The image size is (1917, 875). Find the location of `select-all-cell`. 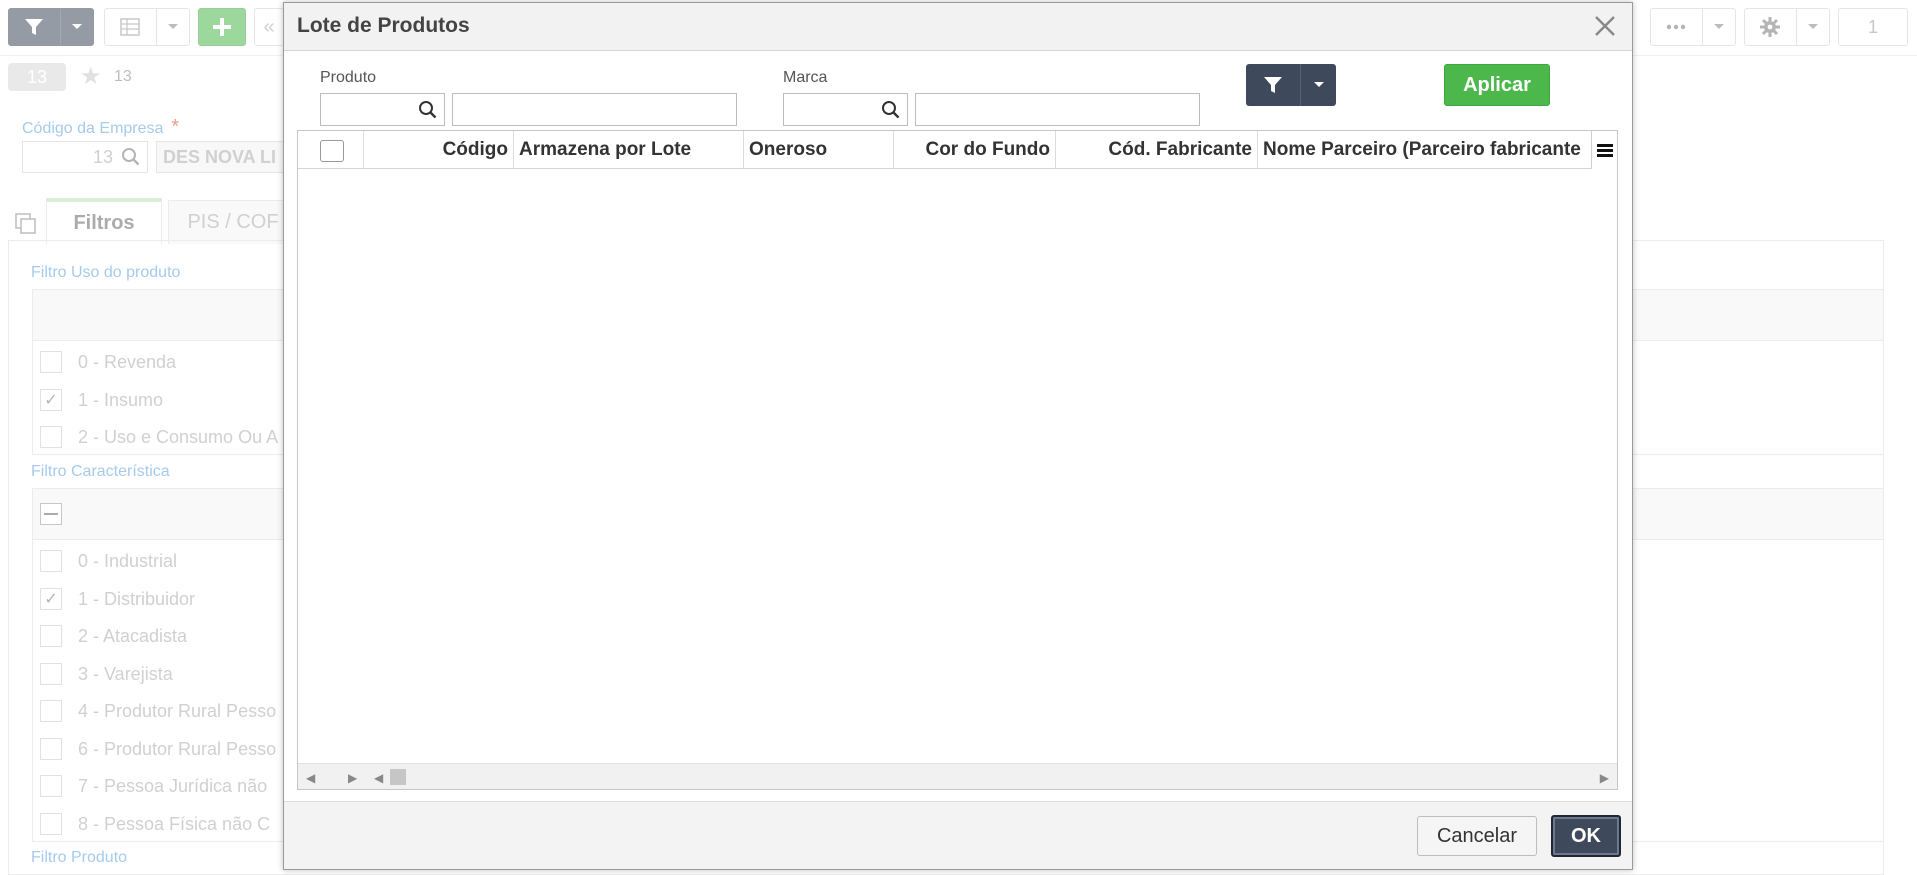

select-all-cell is located at coordinates (331, 150).